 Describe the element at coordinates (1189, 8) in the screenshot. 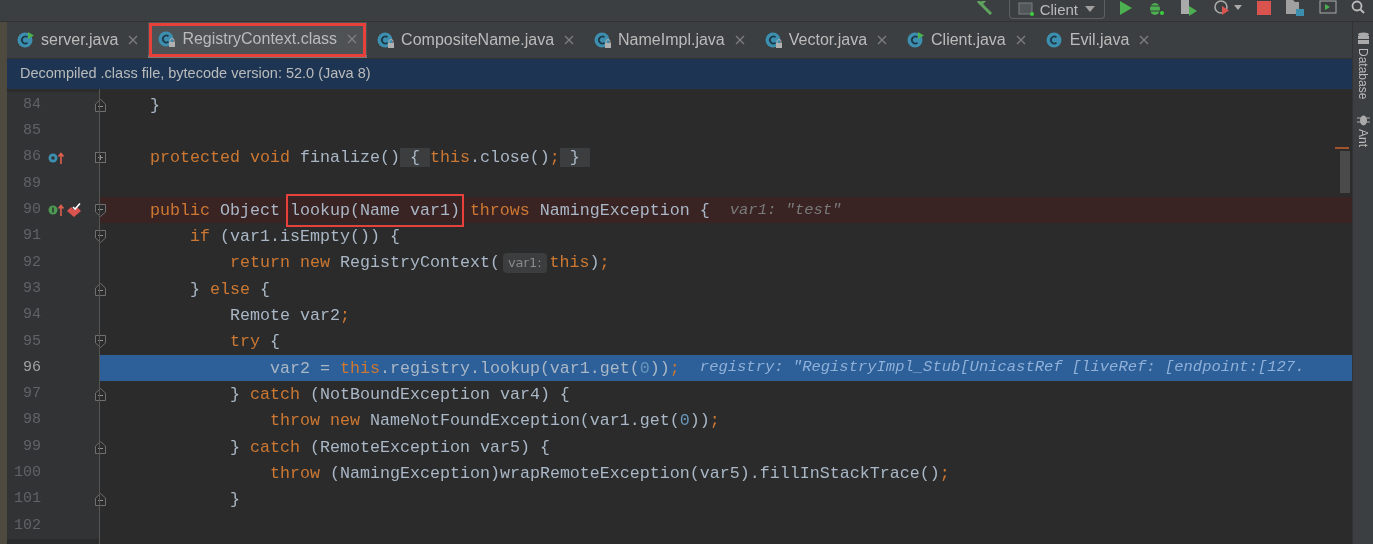

I see `coverage-icon` at that location.